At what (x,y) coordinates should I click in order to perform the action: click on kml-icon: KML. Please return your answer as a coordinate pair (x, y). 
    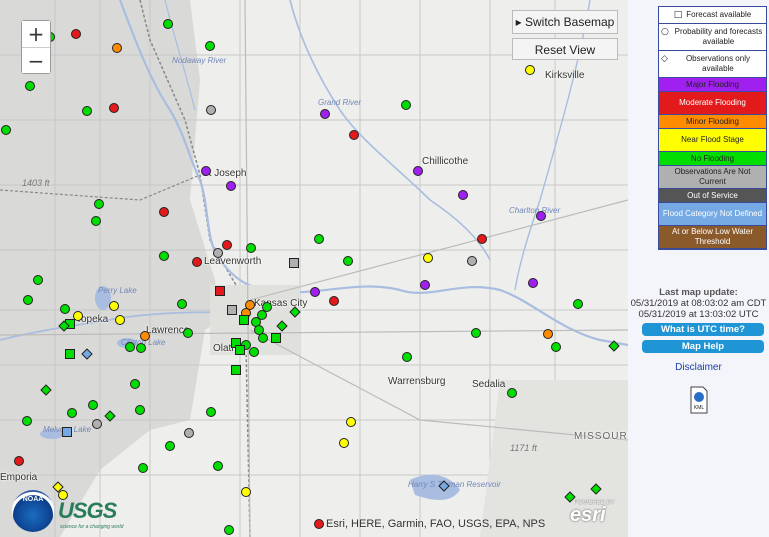
    Looking at the image, I should click on (699, 400).